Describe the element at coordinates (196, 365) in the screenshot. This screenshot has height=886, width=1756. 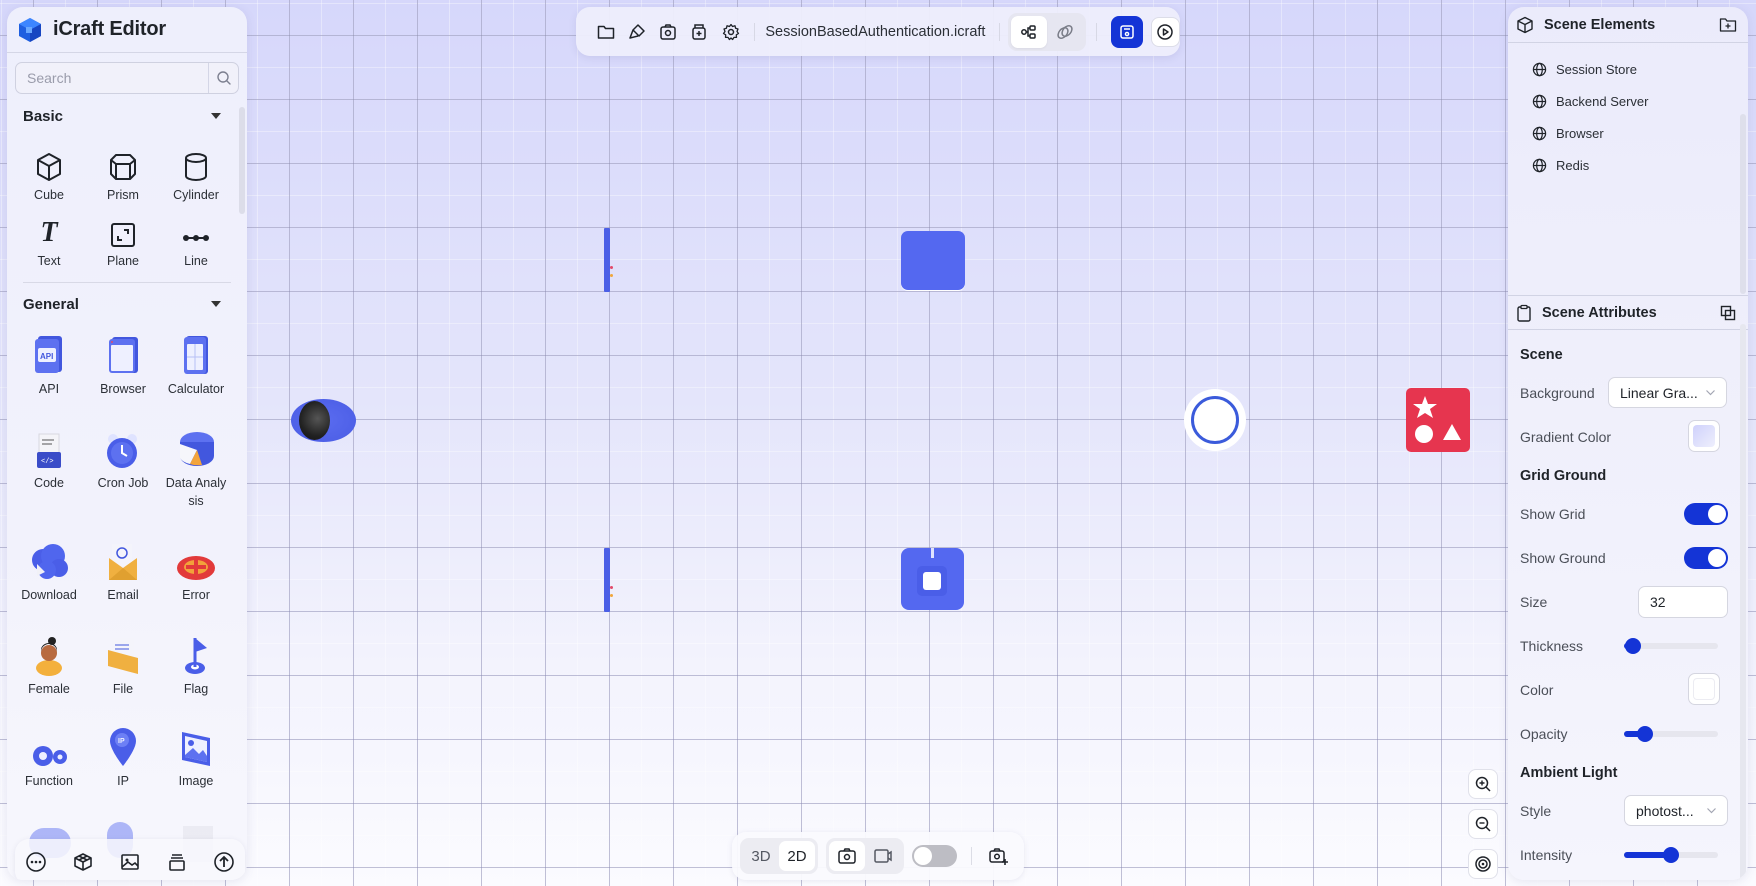
I see `library-item-calculator: Calculator` at that location.